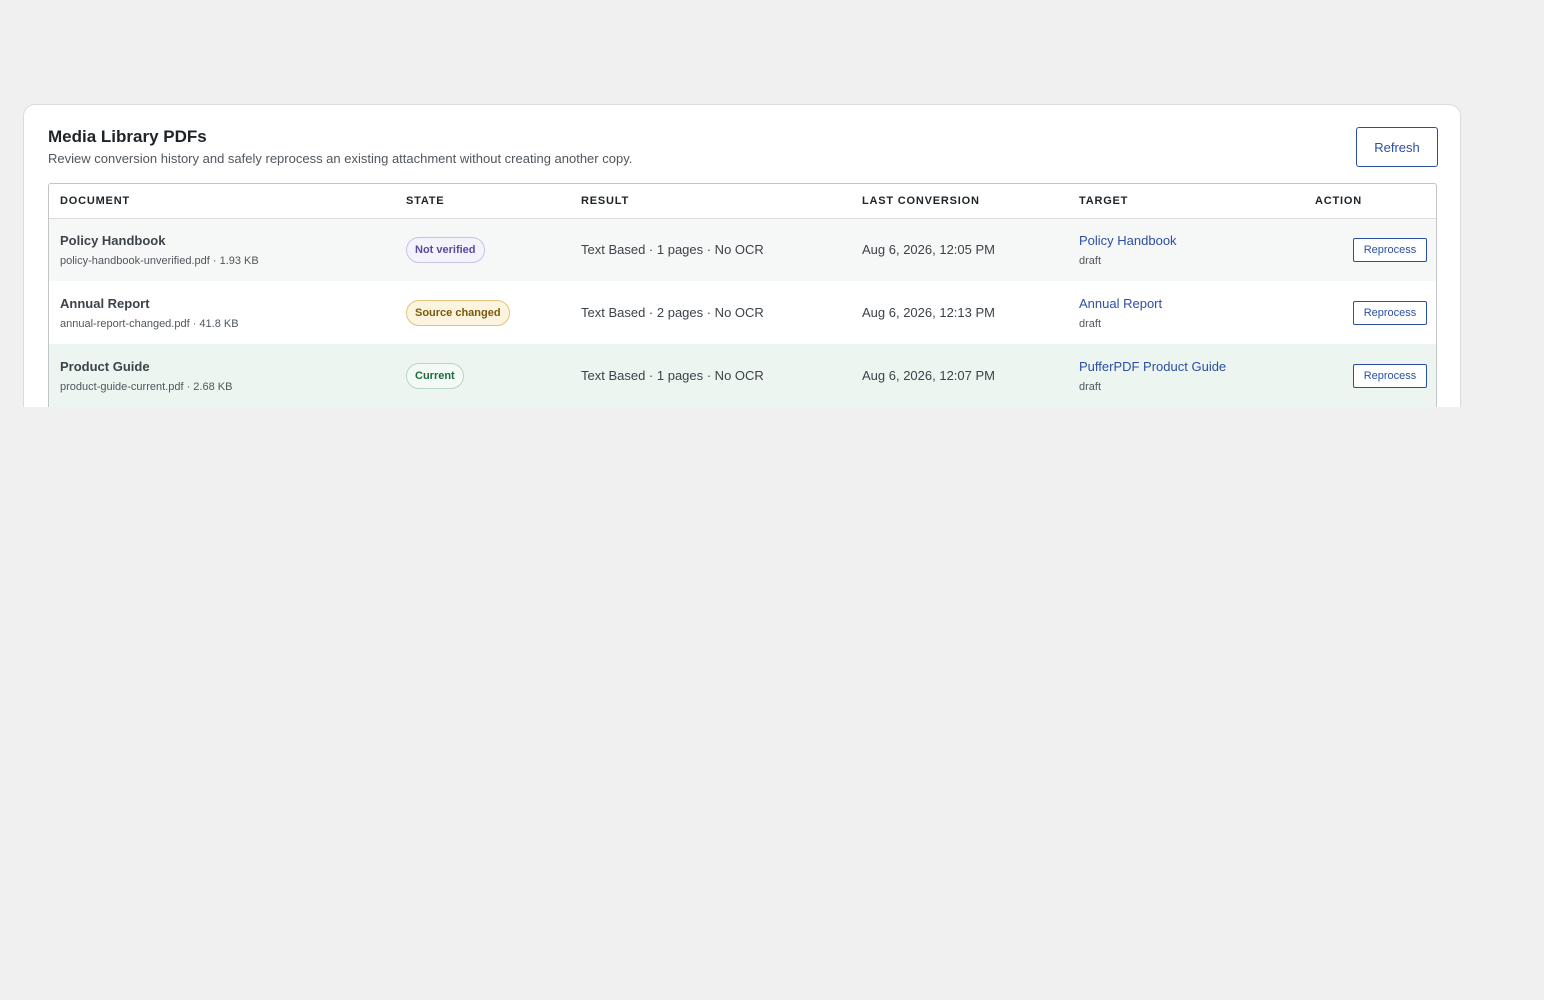  What do you see at coordinates (1186, 201) in the screenshot?
I see `column-header-target: TARGET` at bounding box center [1186, 201].